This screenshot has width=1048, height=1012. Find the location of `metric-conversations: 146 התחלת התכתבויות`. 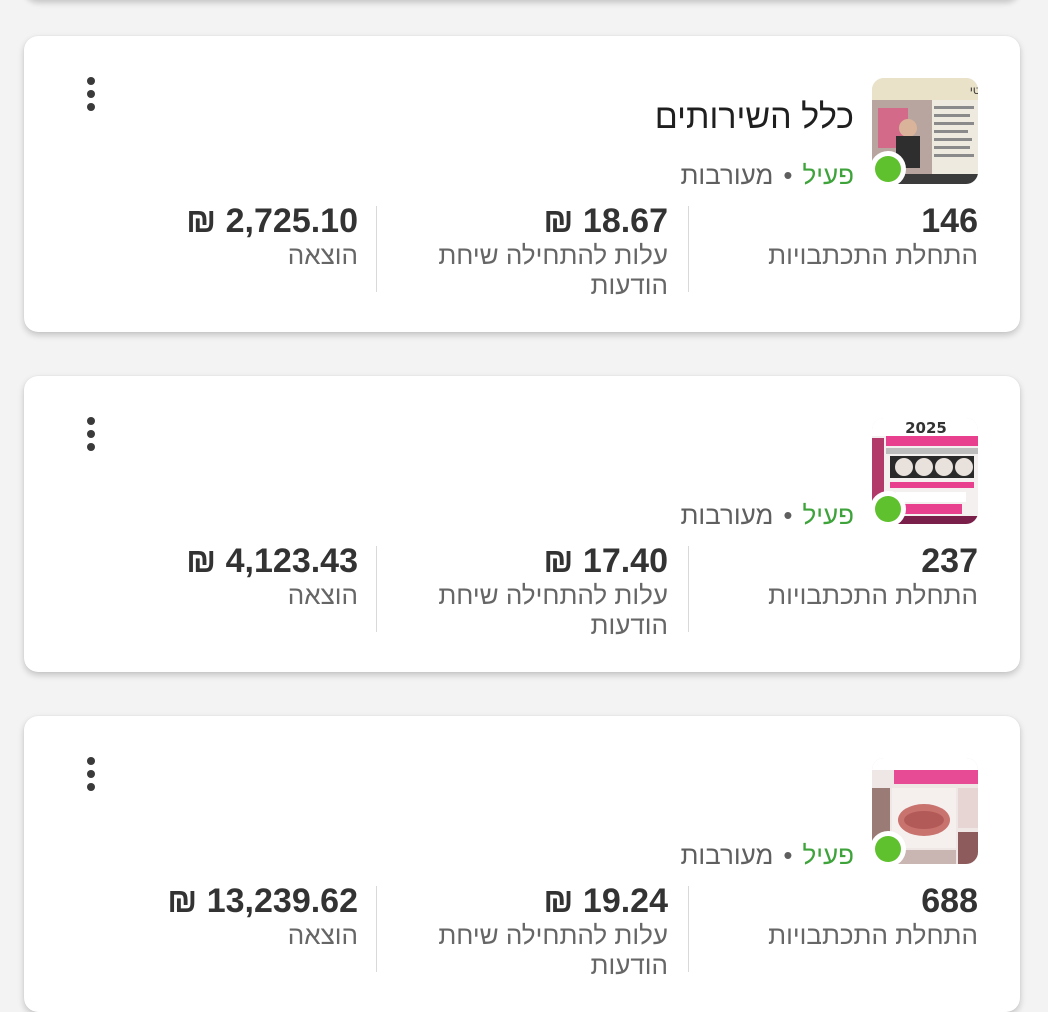

metric-conversations: 146 התחלת התכתבויות is located at coordinates (848, 236).